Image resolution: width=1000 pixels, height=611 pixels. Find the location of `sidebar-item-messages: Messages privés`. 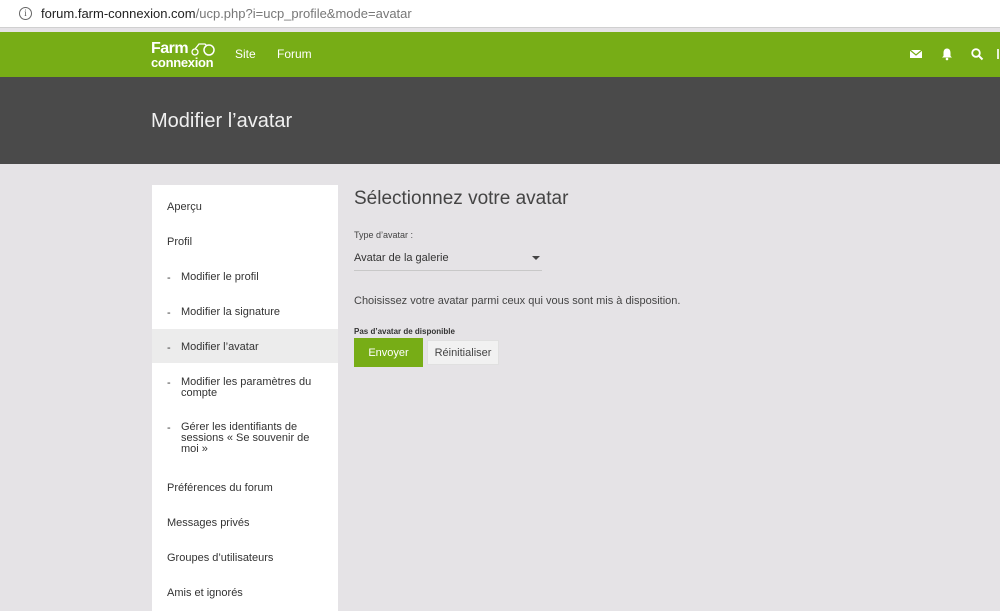

sidebar-item-messages: Messages privés is located at coordinates (245, 523).